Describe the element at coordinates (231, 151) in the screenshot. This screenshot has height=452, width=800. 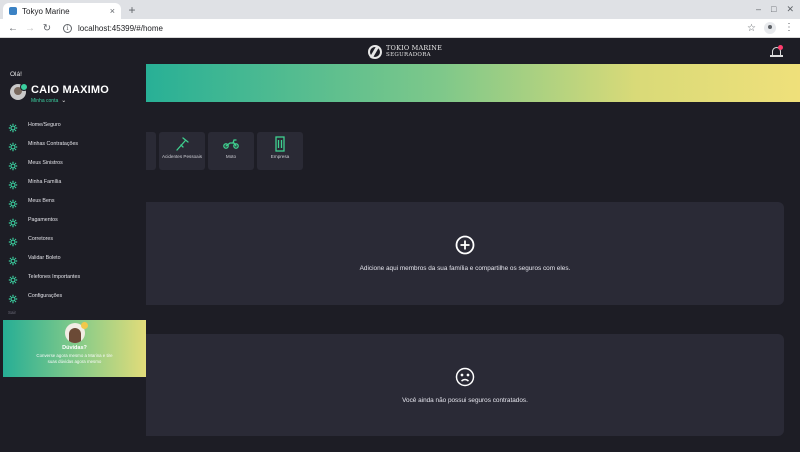
I see `category-moto: Moto` at that location.